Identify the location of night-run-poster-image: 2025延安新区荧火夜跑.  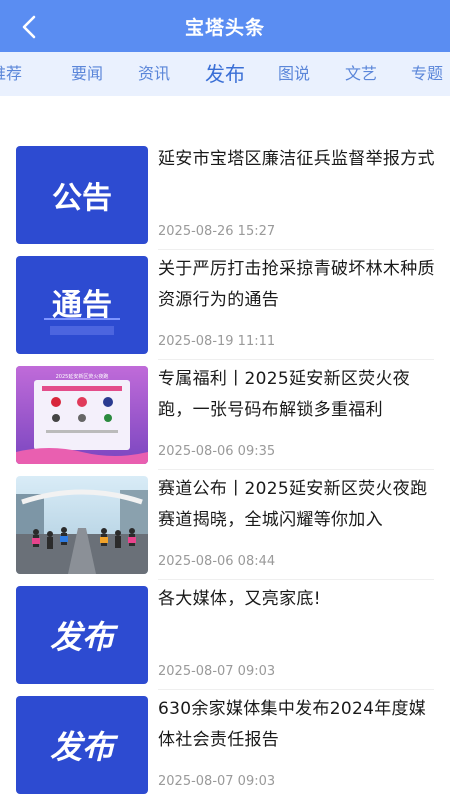
(82, 415).